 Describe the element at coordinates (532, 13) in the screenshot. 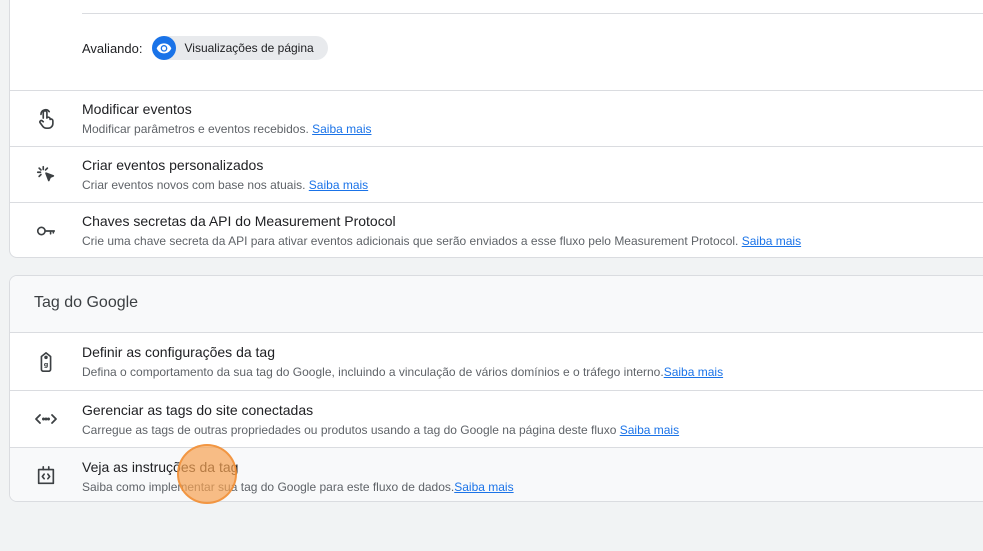

I see `divider` at that location.